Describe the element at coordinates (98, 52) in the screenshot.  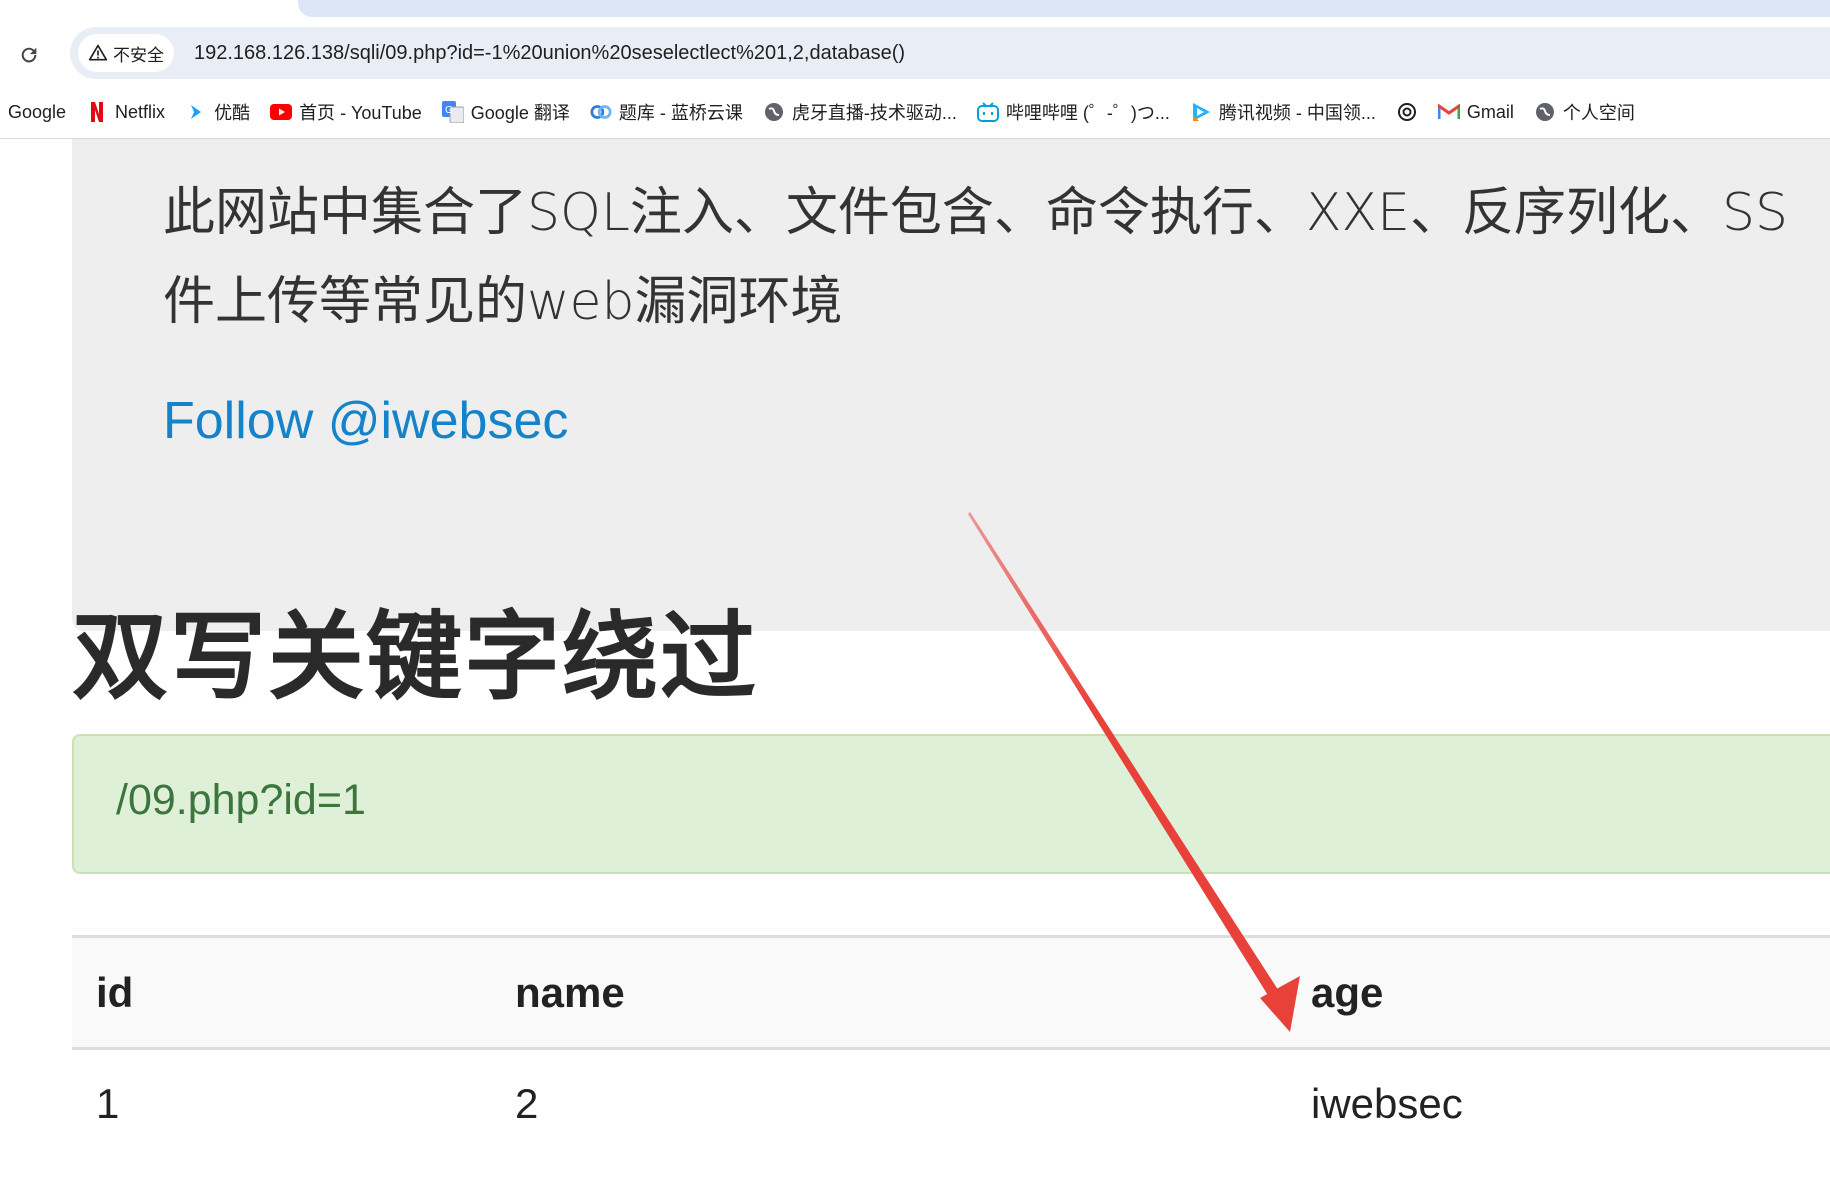
I see `warning-icon` at that location.